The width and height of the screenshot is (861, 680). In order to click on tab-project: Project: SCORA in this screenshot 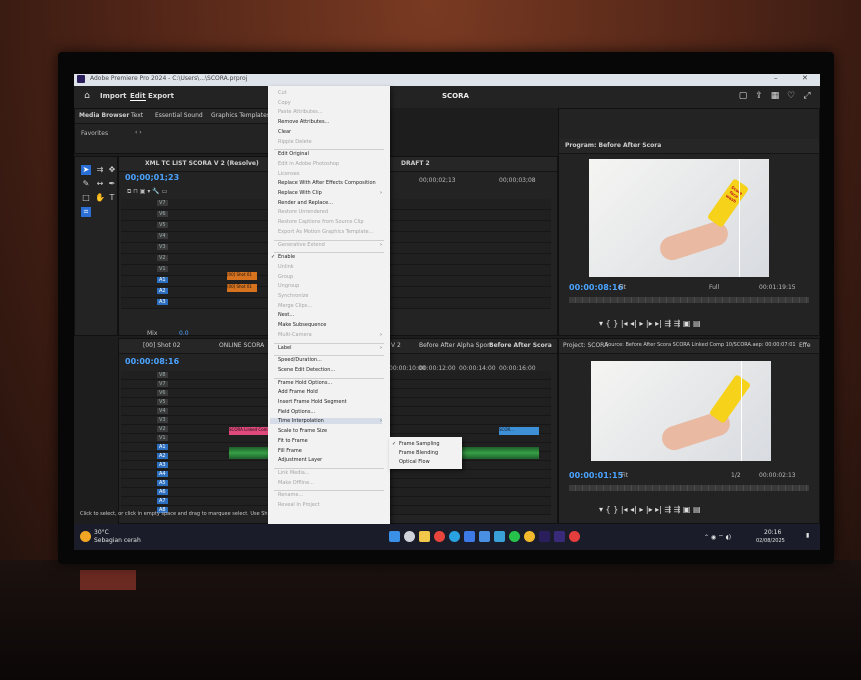, I will do `click(585, 345)`.